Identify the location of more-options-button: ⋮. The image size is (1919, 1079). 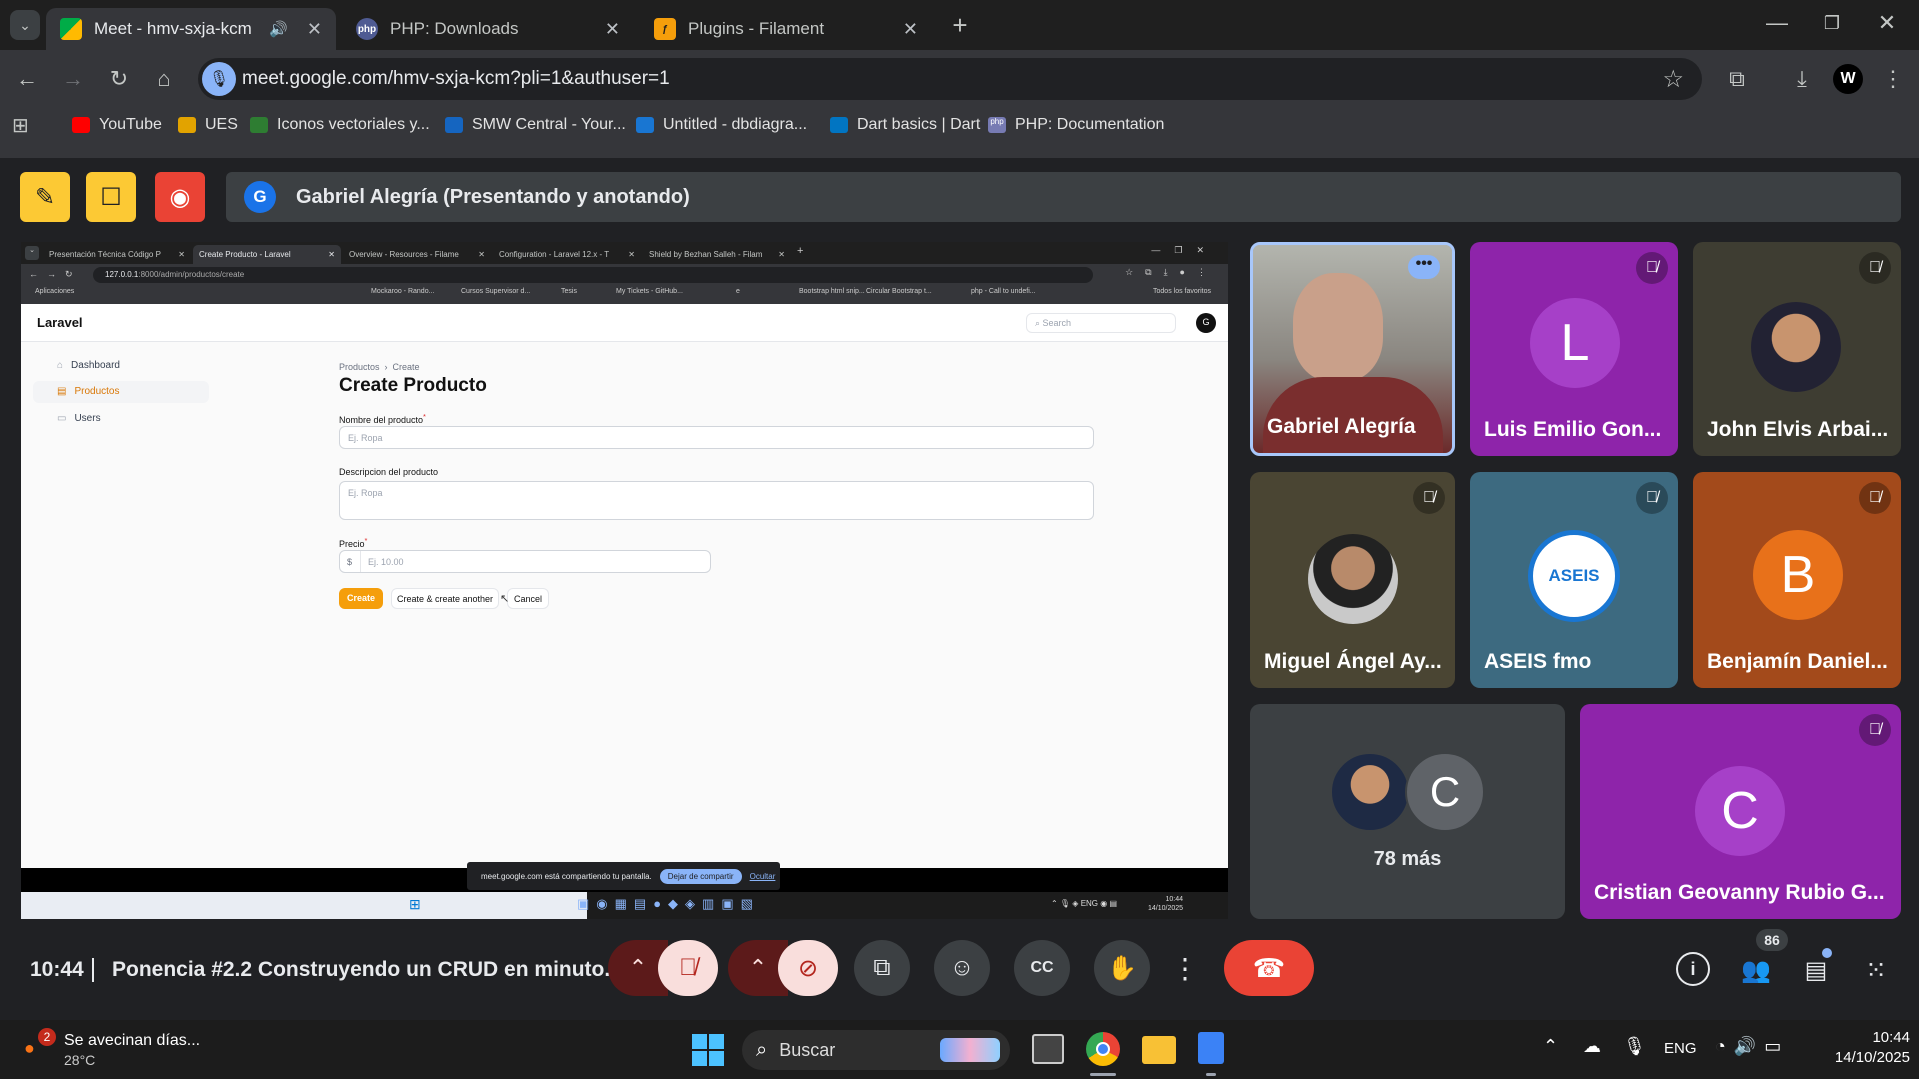
(1185, 968).